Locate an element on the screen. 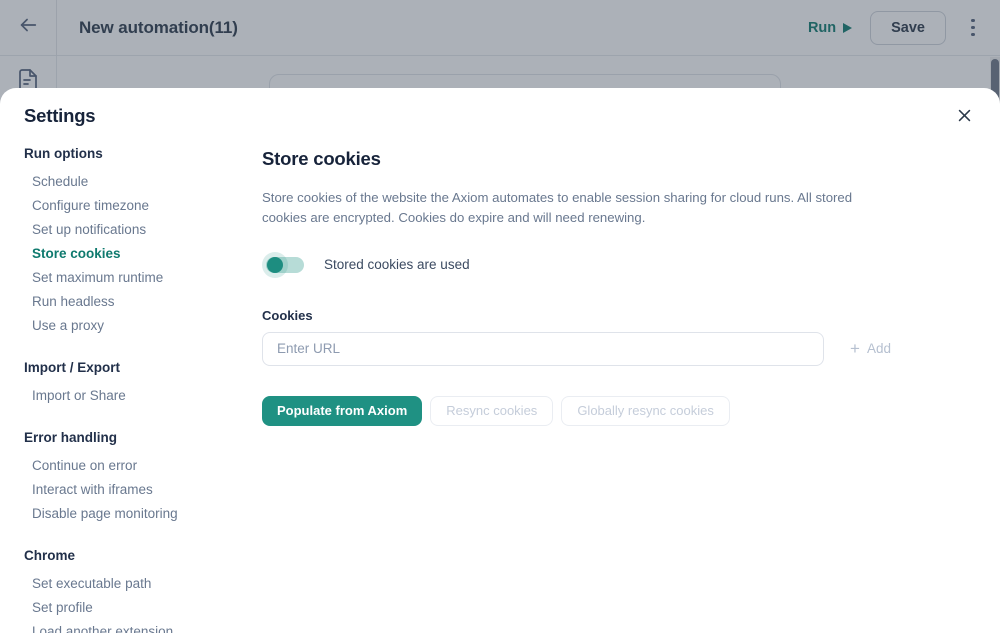 Image resolution: width=1000 pixels, height=633 pixels. cookies-input-row: + Add is located at coordinates (611, 348).